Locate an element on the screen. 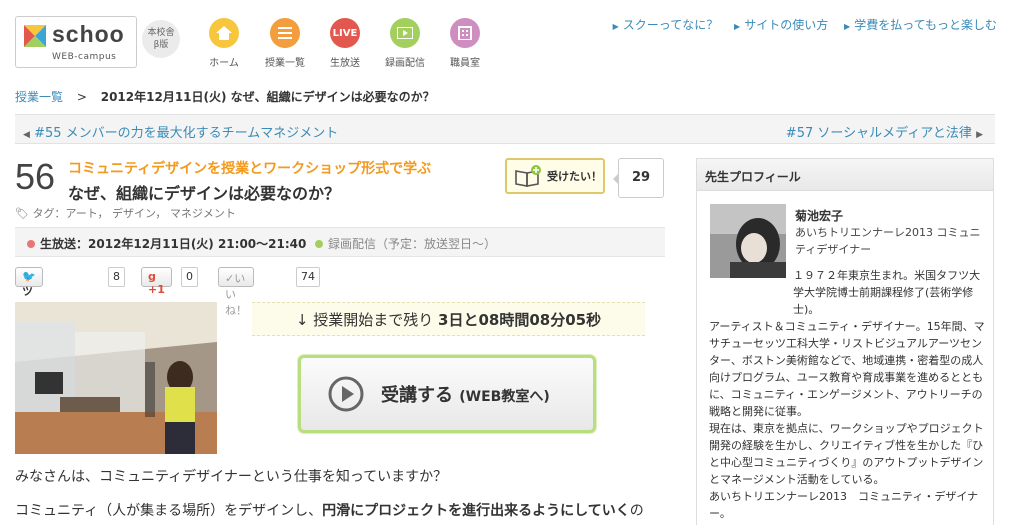  building-icon is located at coordinates (465, 33).